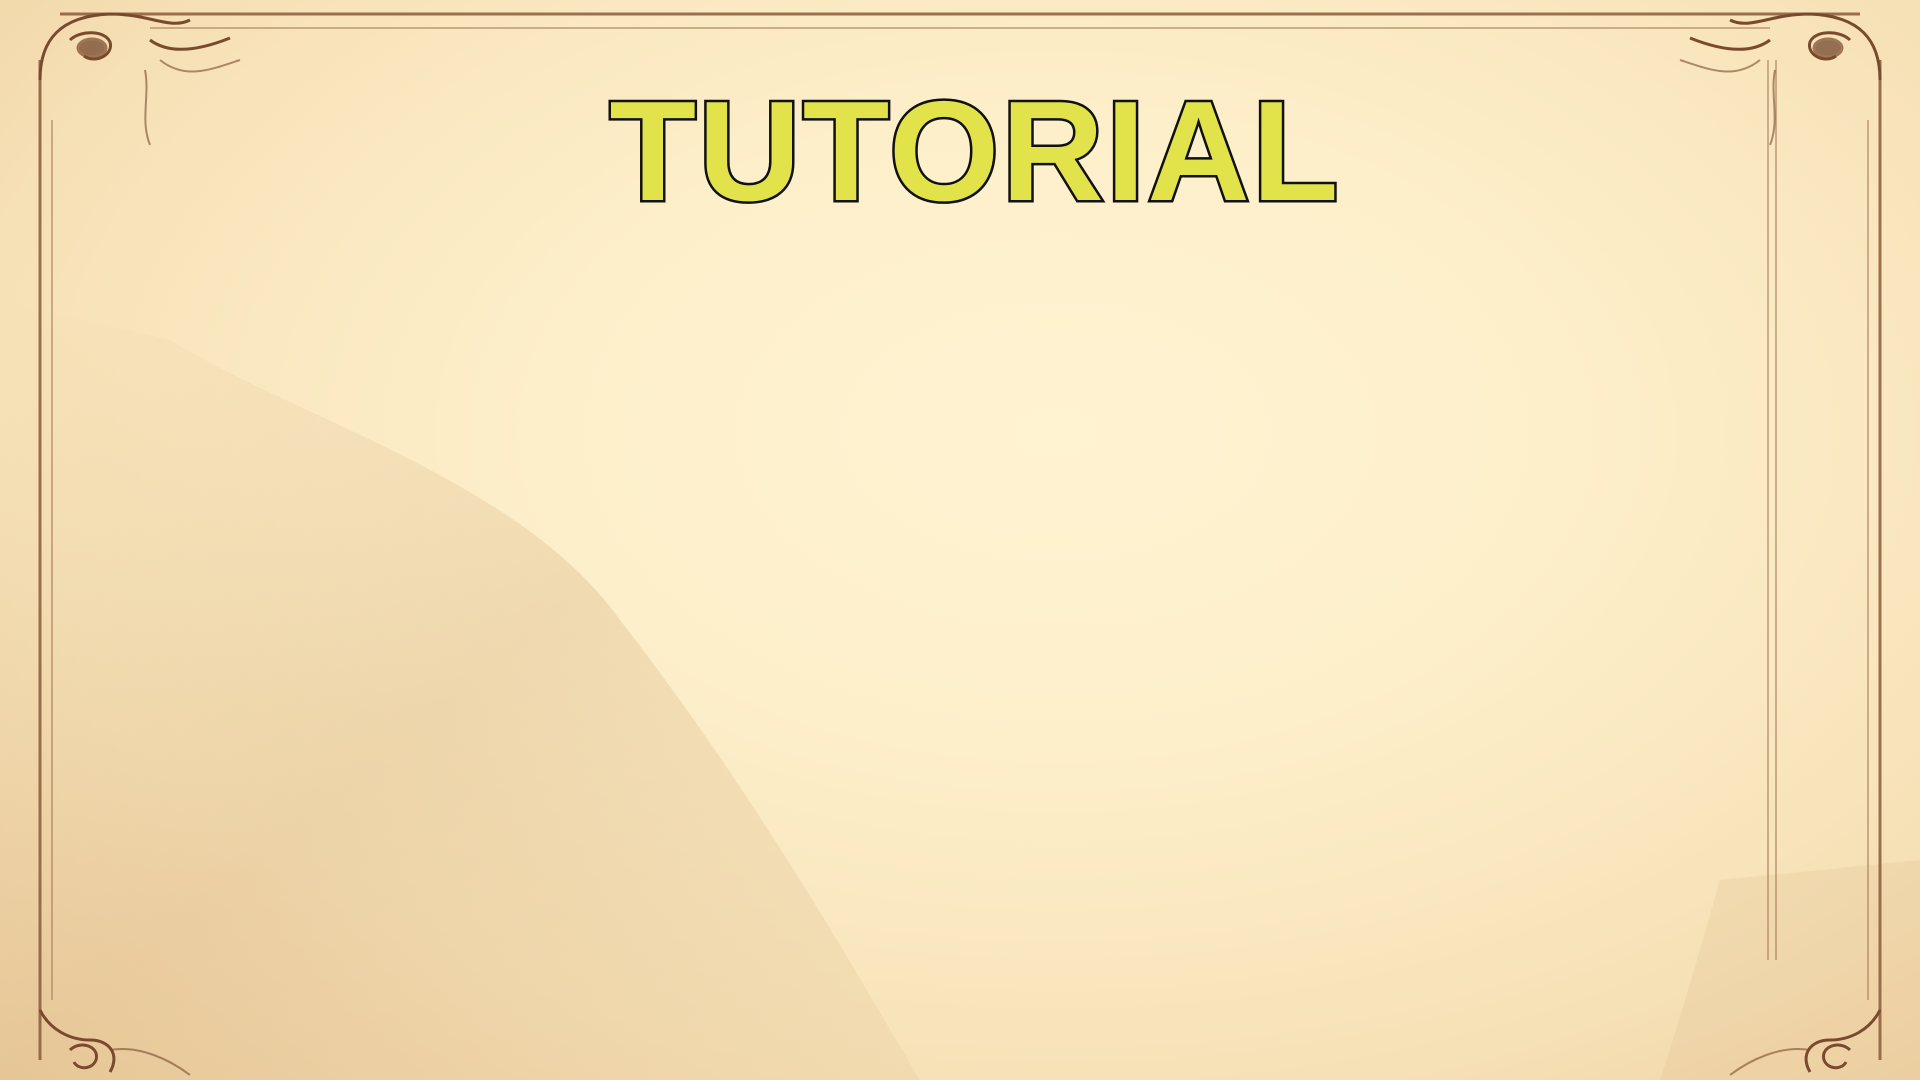 The height and width of the screenshot is (1080, 1920). What do you see at coordinates (974, 153) in the screenshot?
I see `page-title-text: TUTORIAL` at bounding box center [974, 153].